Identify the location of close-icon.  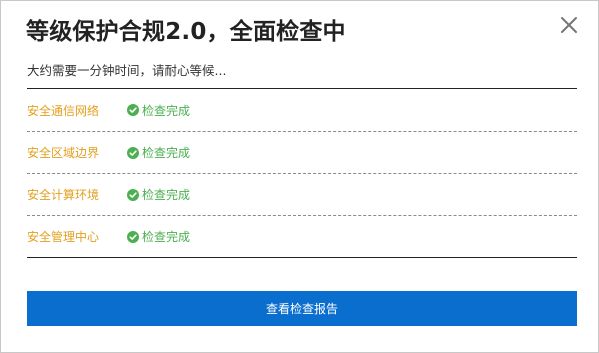
(569, 25).